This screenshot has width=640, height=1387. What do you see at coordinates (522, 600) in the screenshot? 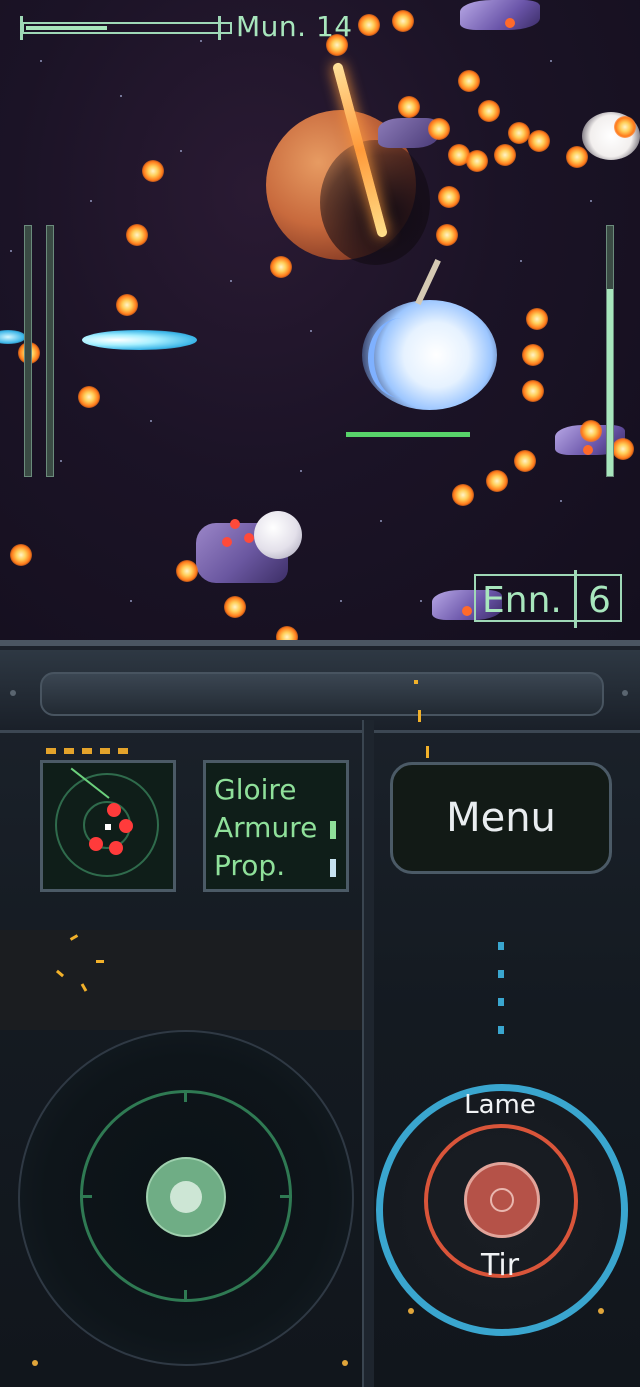
I see `enemy-counter-label: Enn.` at bounding box center [522, 600].